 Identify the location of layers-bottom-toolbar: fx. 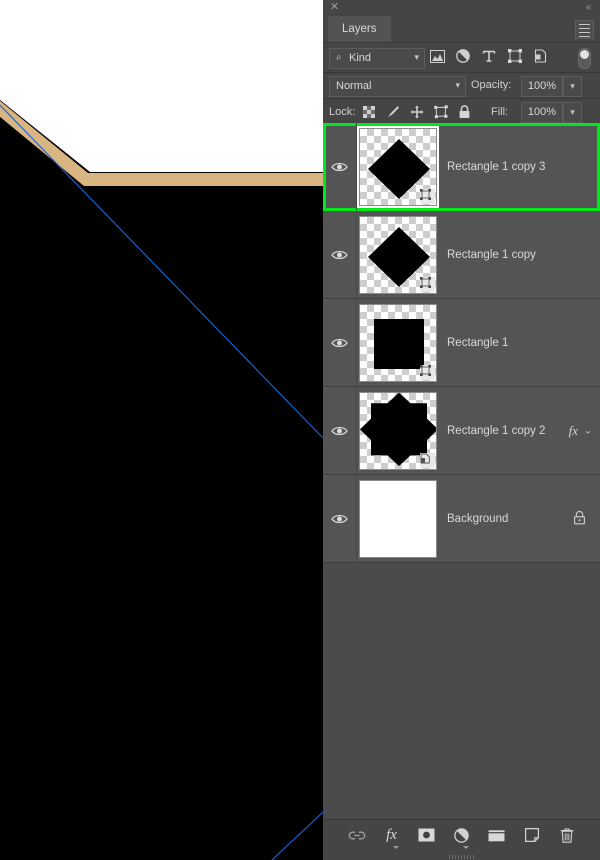
(461, 839).